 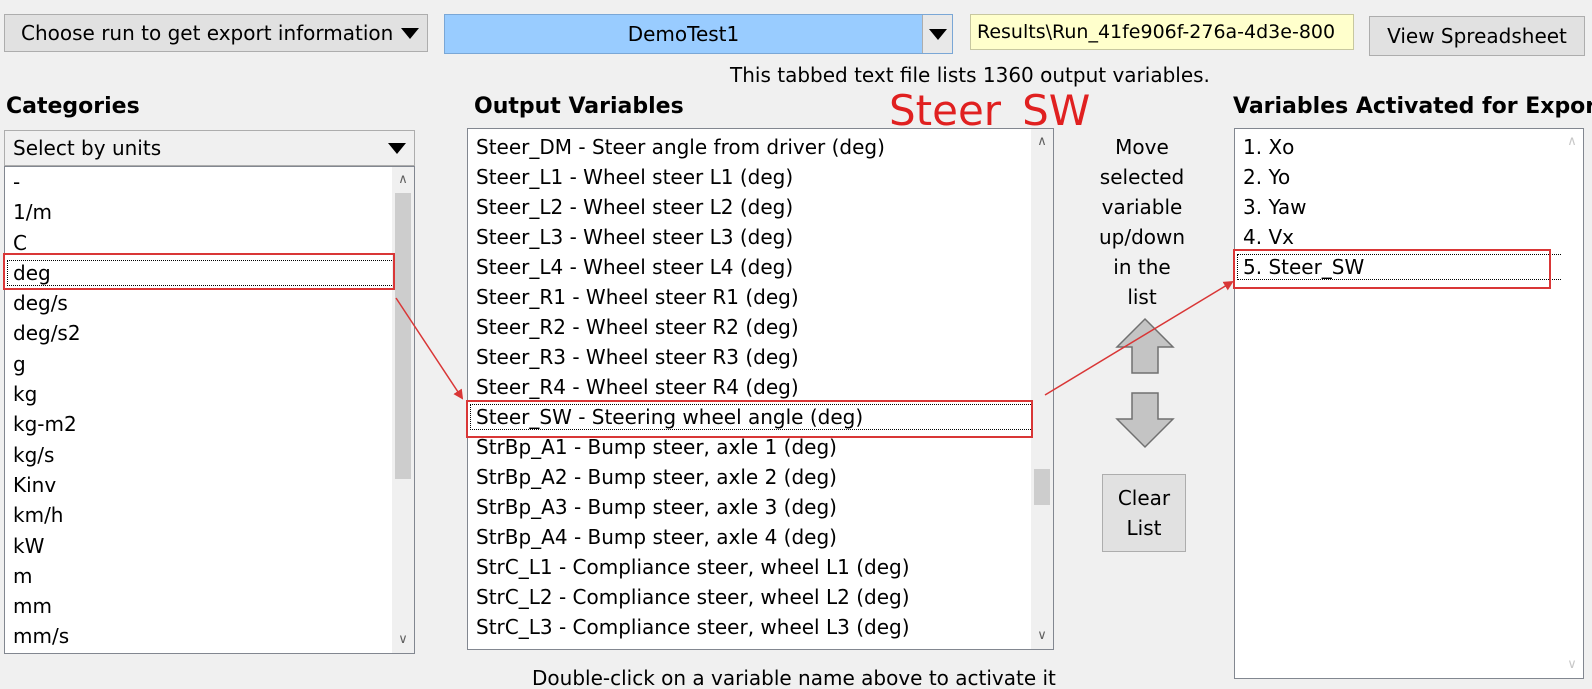 I want to click on annotation-arrows, so click(x=814, y=340).